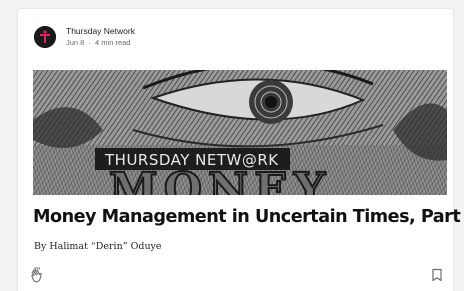 The image size is (464, 291). I want to click on read-time: 4 min read, so click(113, 42).